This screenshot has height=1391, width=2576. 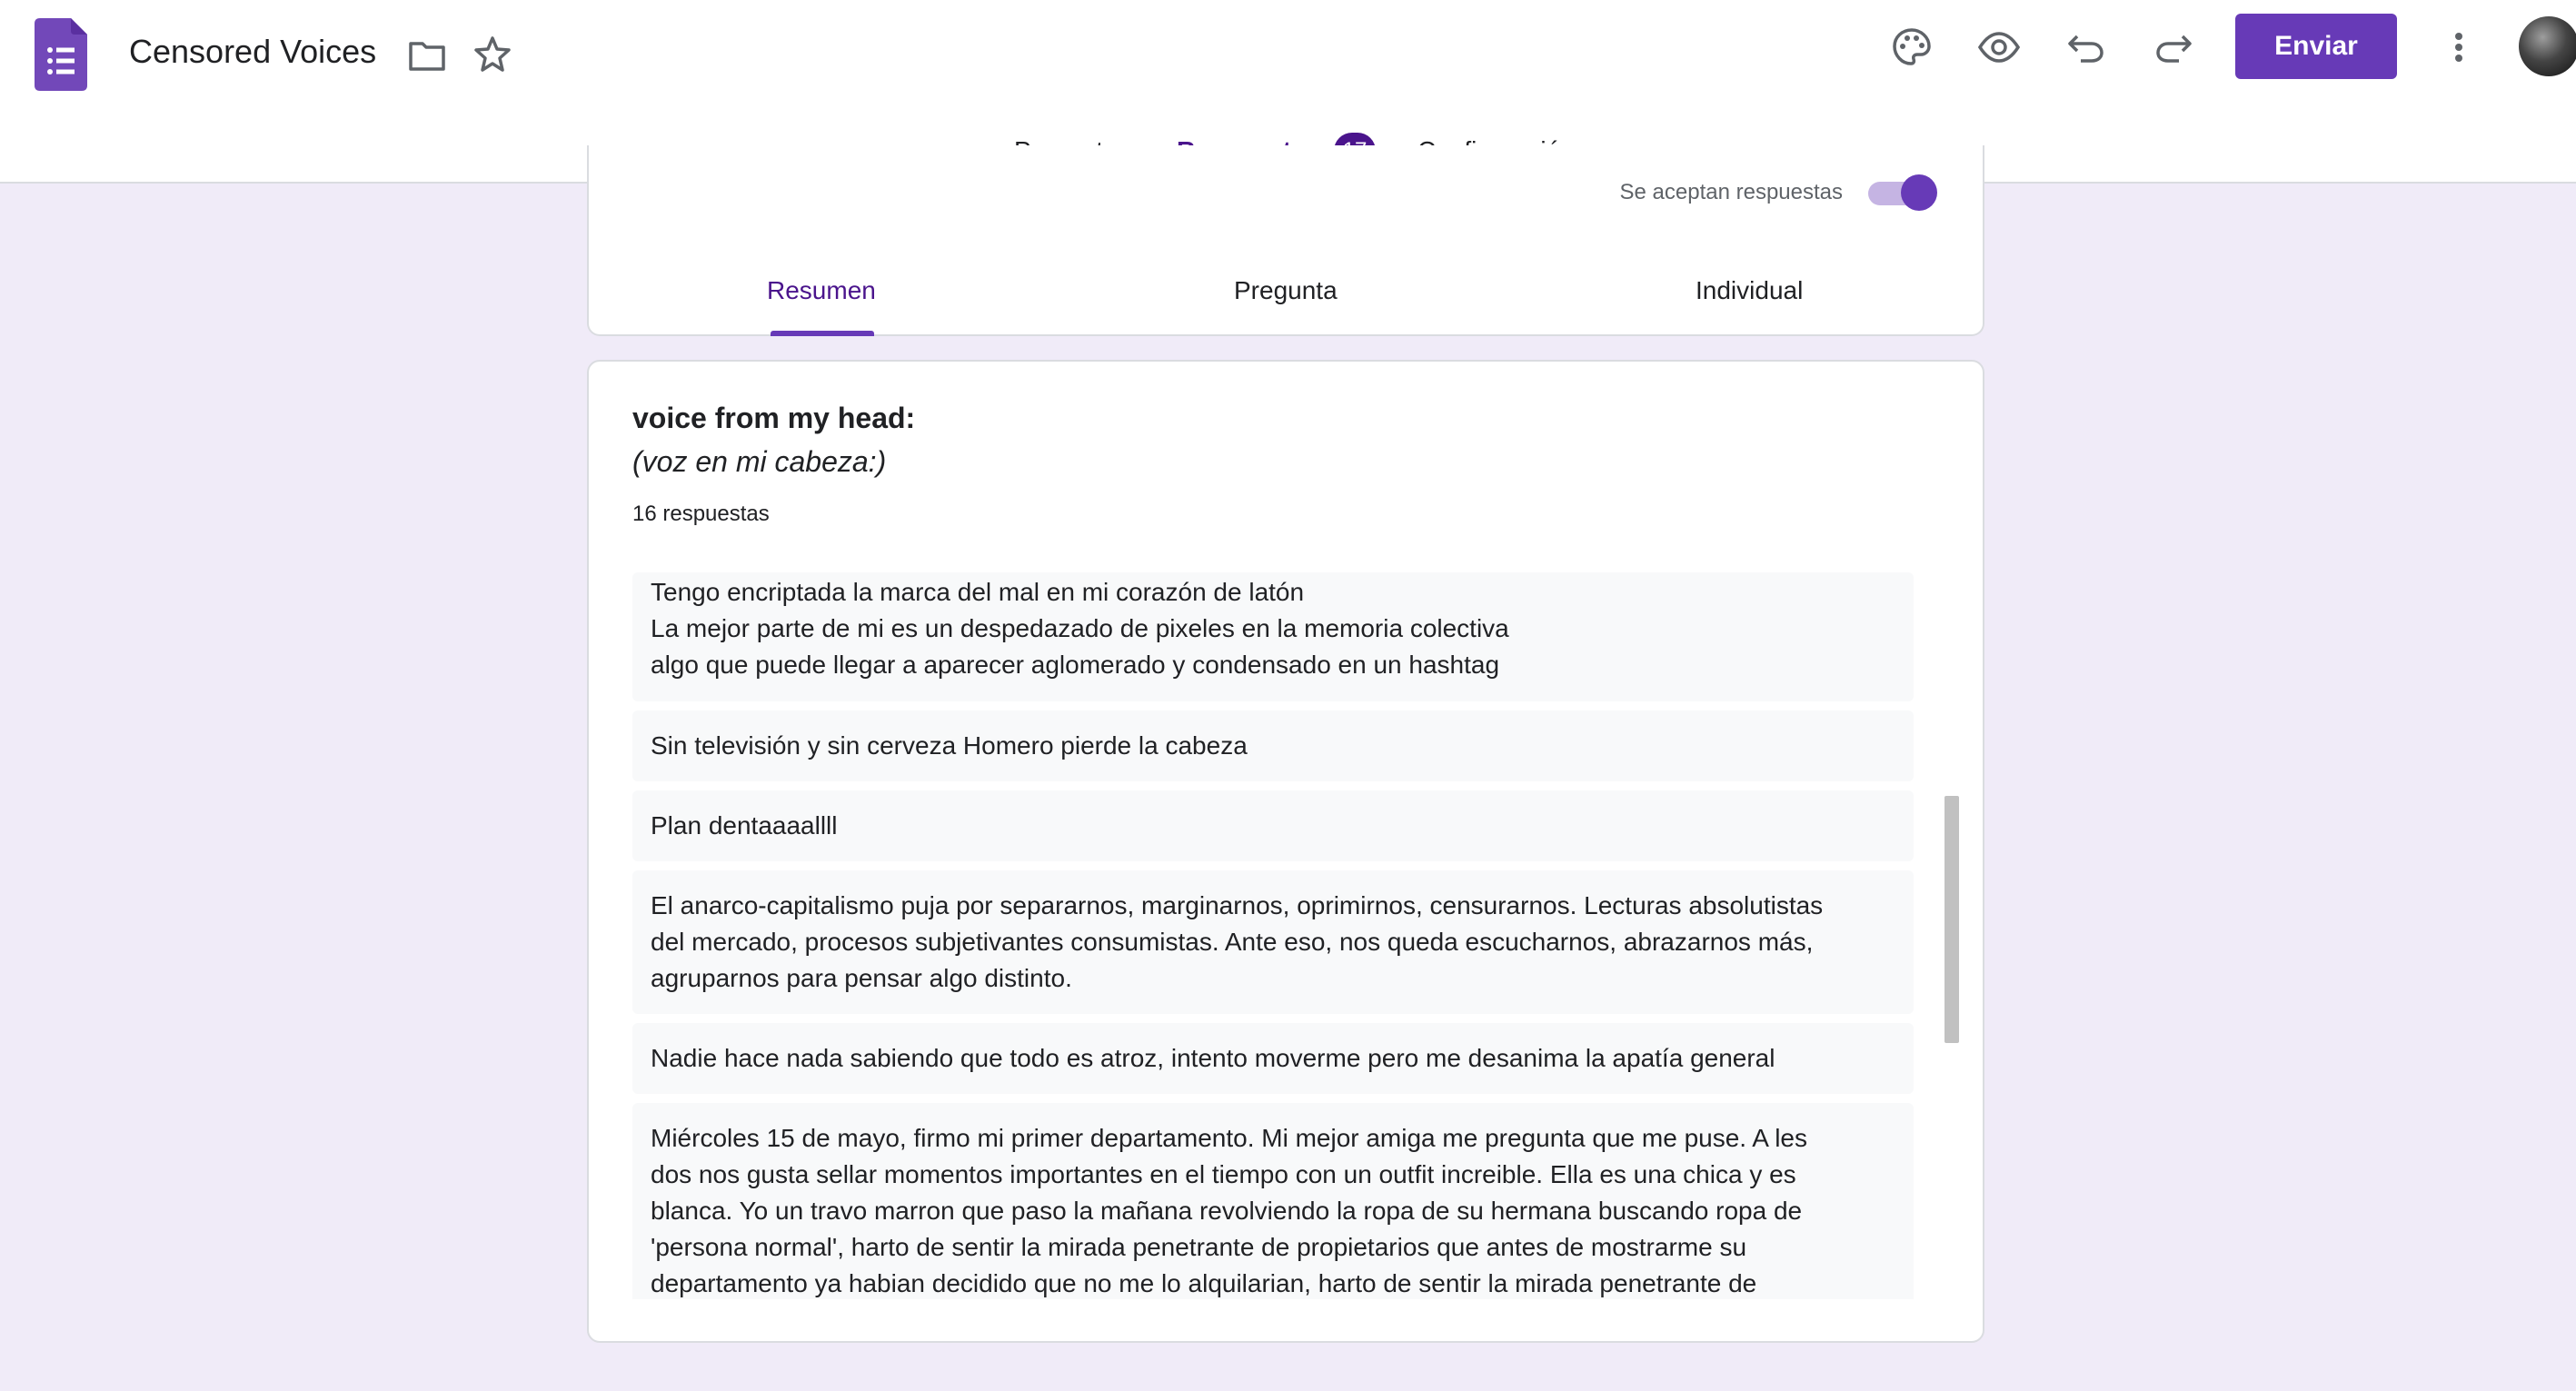 What do you see at coordinates (2459, 47) in the screenshot?
I see `more-vert-icon` at bounding box center [2459, 47].